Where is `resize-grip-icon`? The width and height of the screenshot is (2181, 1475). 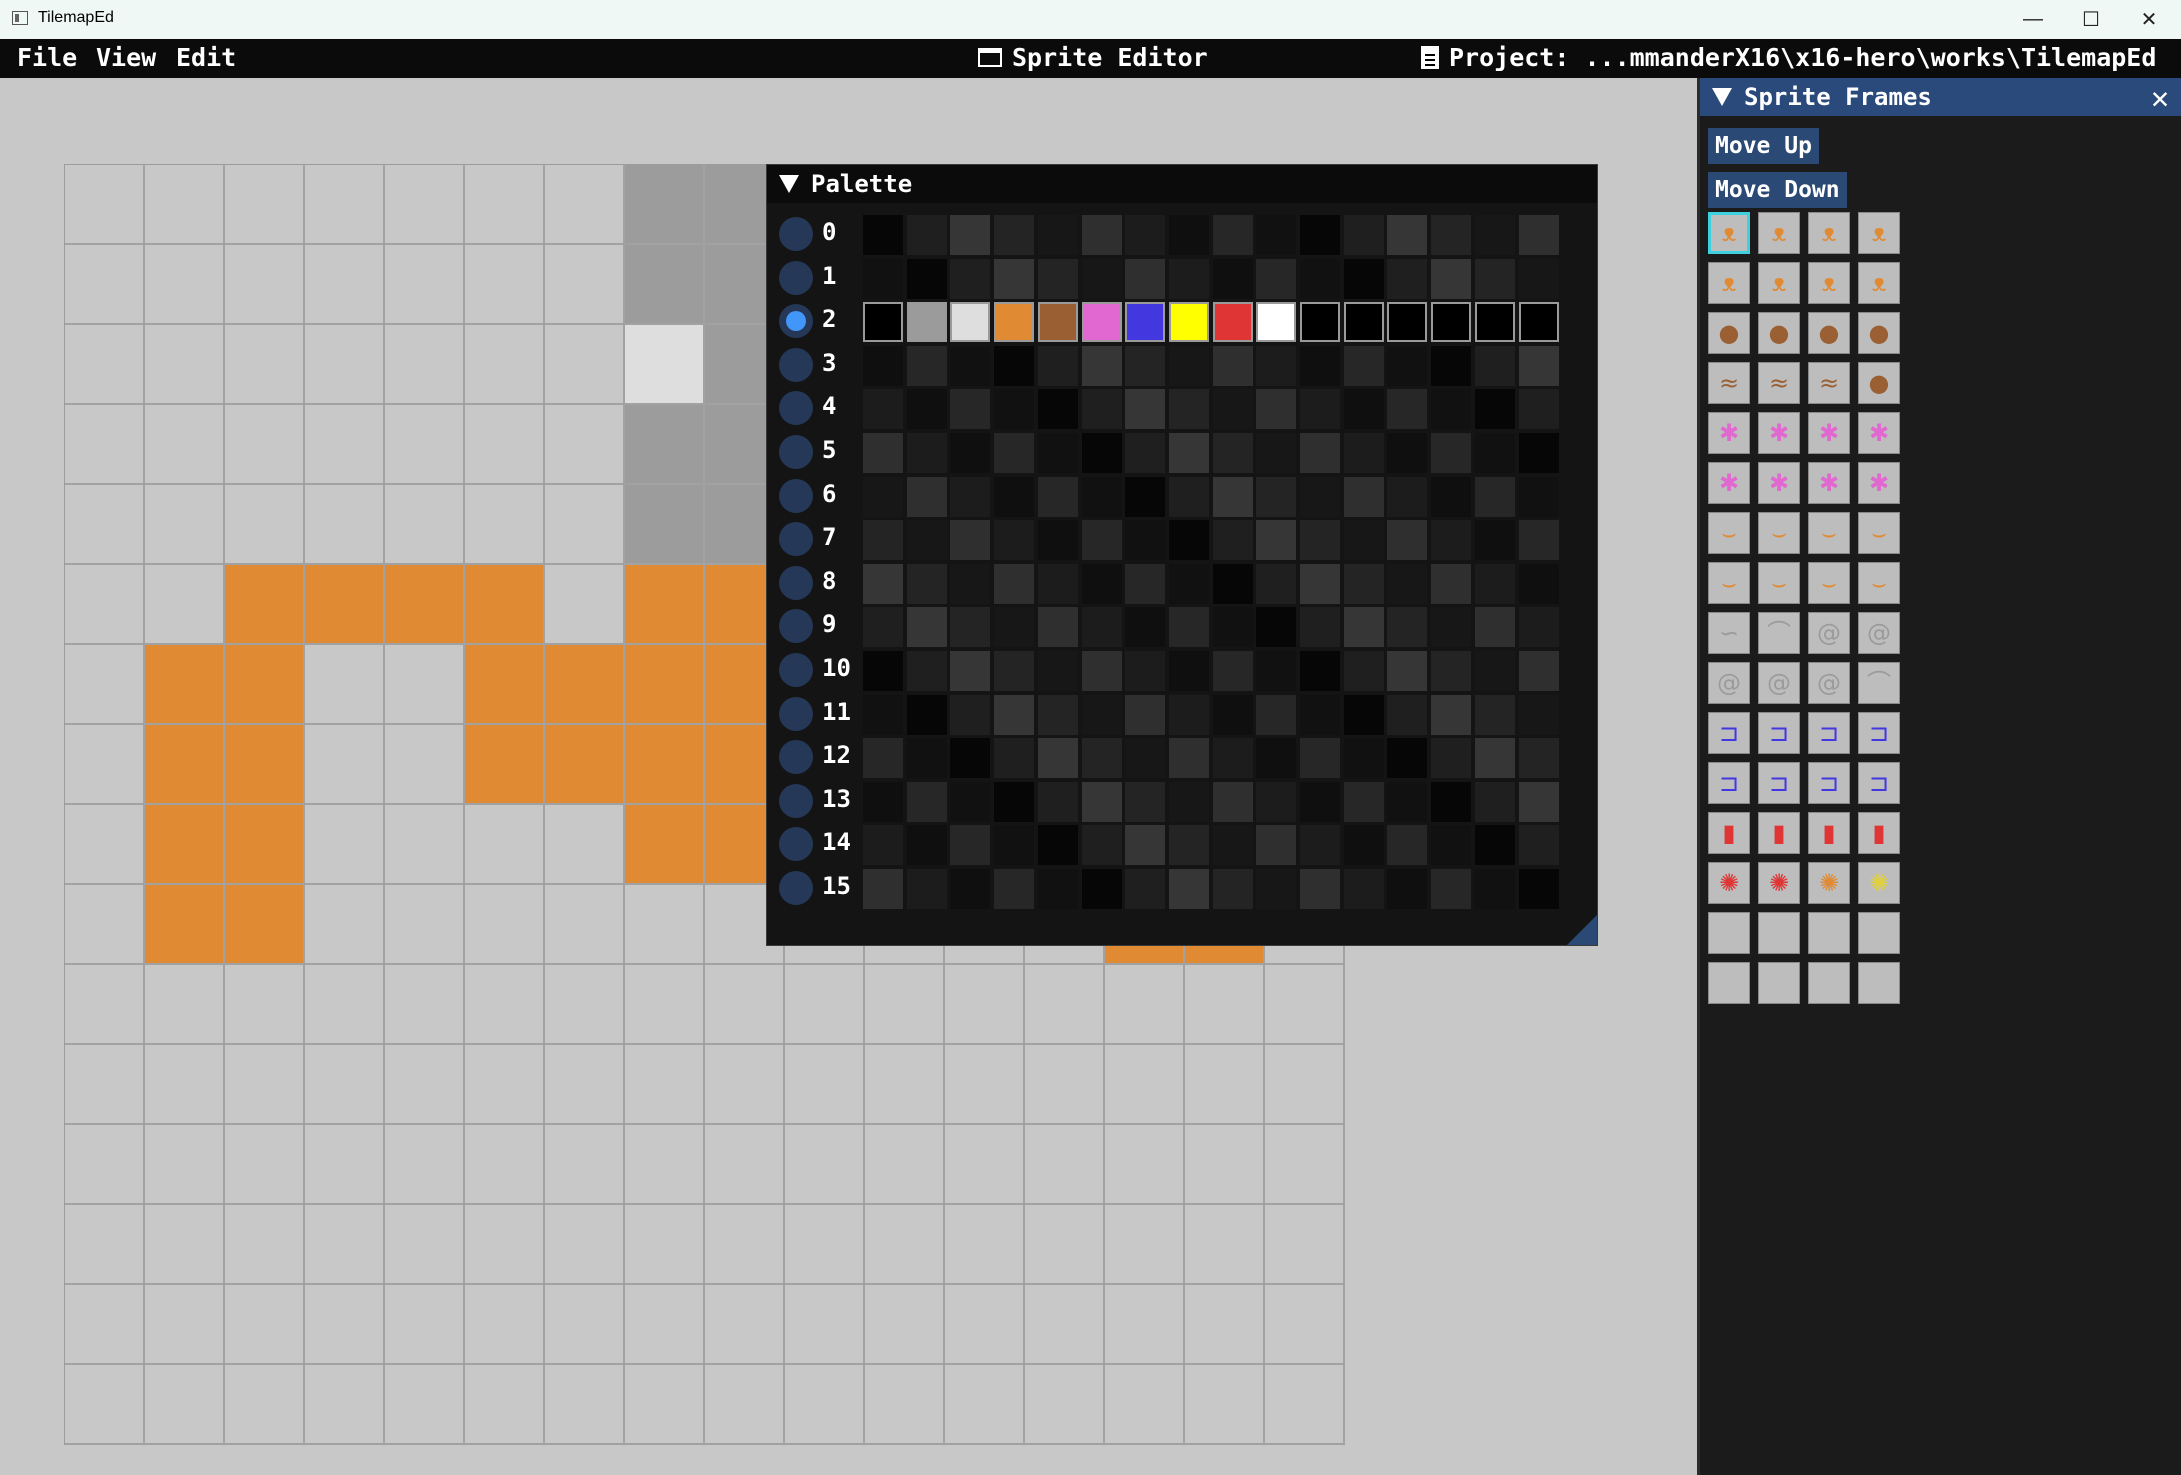 resize-grip-icon is located at coordinates (1582, 930).